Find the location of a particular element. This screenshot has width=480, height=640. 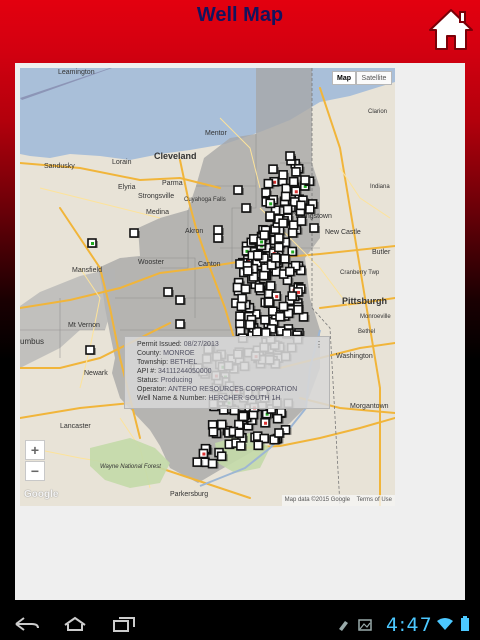

place-label: Washington is located at coordinates (354, 356).